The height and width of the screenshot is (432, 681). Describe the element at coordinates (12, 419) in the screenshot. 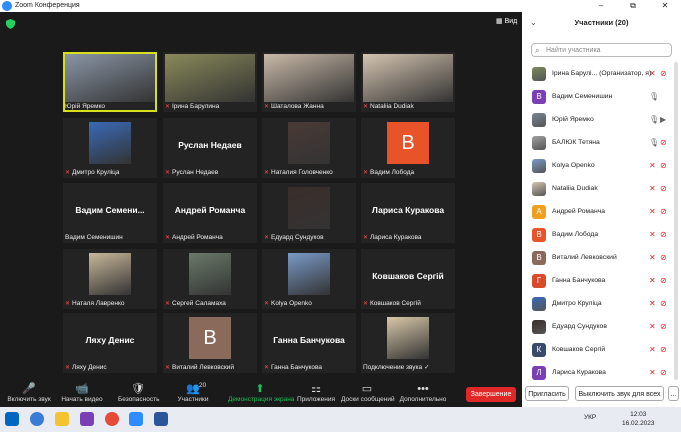

I see `start-icon` at that location.